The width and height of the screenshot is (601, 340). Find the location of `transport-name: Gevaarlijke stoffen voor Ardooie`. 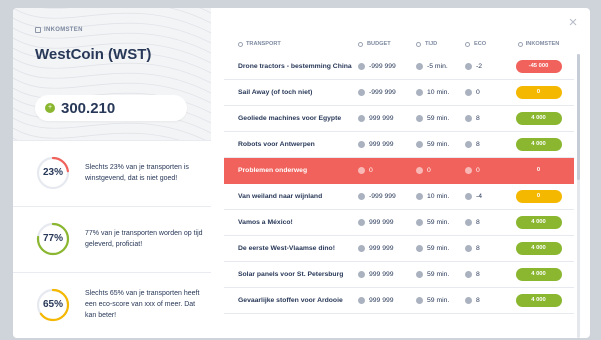

transport-name: Gevaarlijke stoffen voor Ardooie is located at coordinates (290, 300).